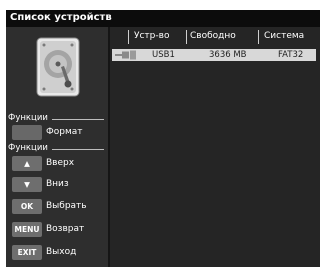 The height and width of the screenshot is (267, 324). Describe the element at coordinates (163, 55) in the screenshot. I see `device-cell: USB1` at that location.